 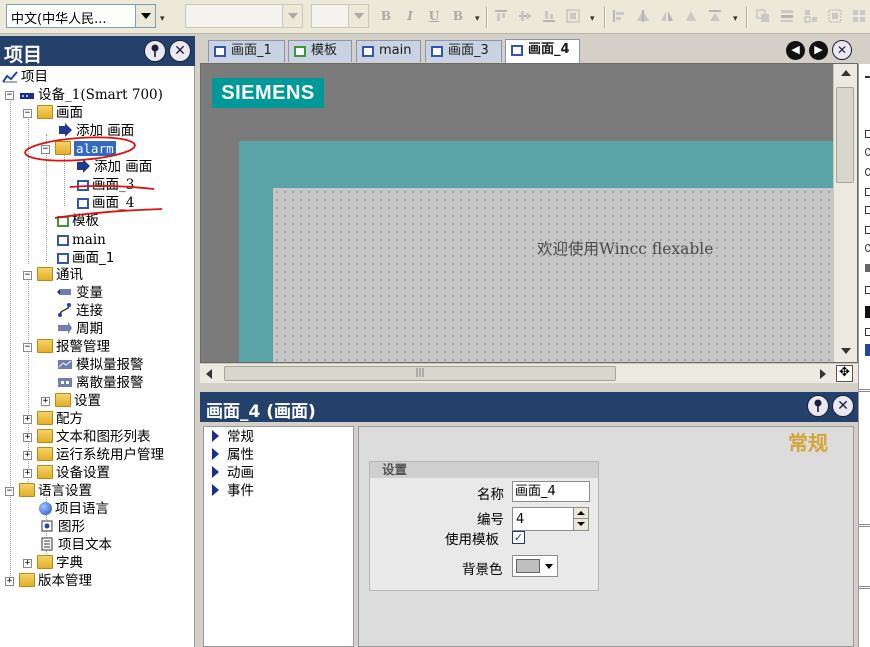 What do you see at coordinates (643, 16) in the screenshot?
I see `align-center-icon` at bounding box center [643, 16].